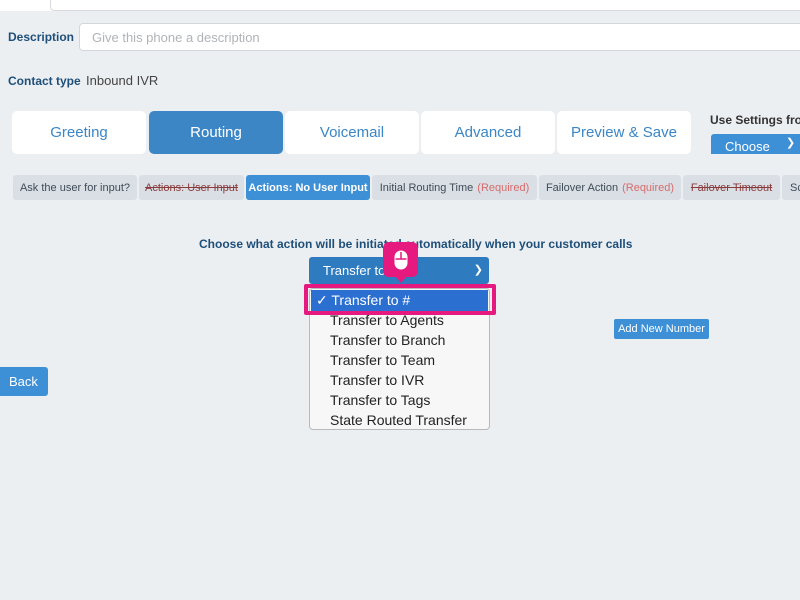 The height and width of the screenshot is (600, 800). I want to click on subtab-label: Initial Routing Time, so click(426, 187).